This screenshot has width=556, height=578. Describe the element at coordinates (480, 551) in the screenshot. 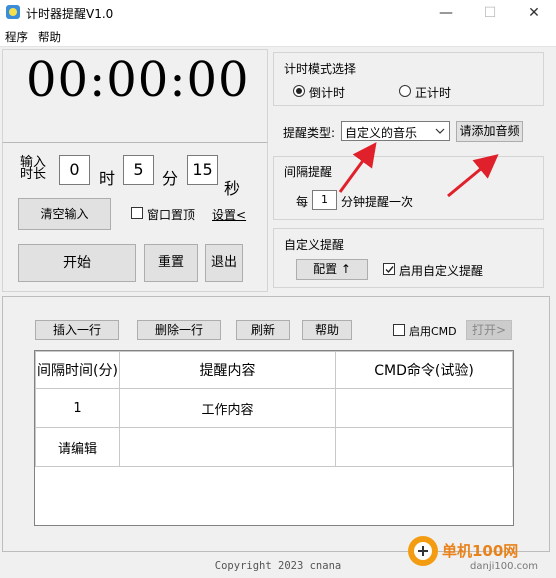

I see `watermark-text: 单机100网` at that location.